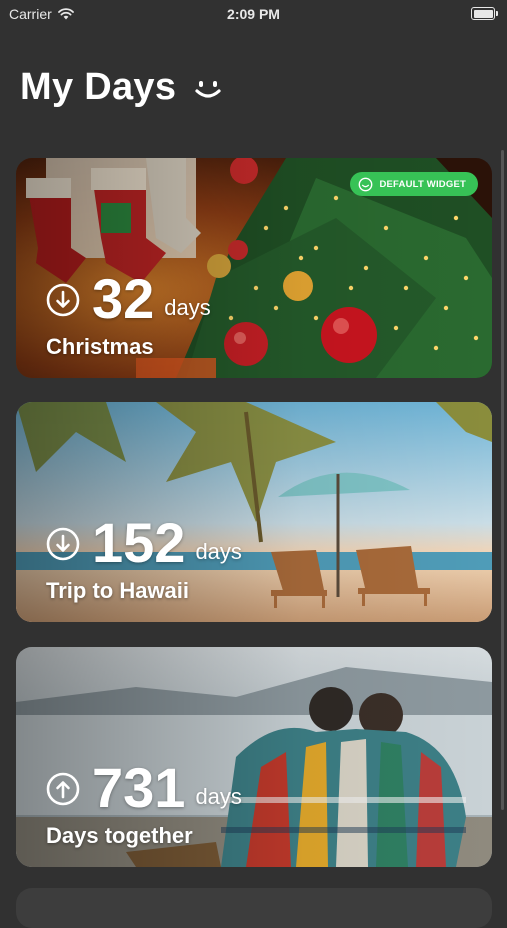  Describe the element at coordinates (502, 480) in the screenshot. I see `scroll-indicator` at that location.